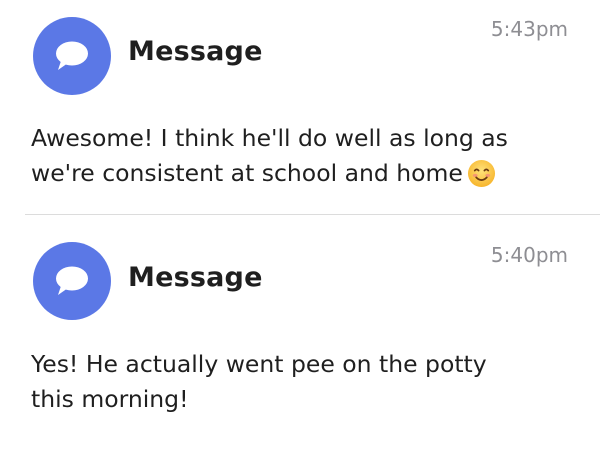 The height and width of the screenshot is (450, 600). What do you see at coordinates (247, 173) in the screenshot?
I see `message-body-text: we're consistent at school and home` at bounding box center [247, 173].